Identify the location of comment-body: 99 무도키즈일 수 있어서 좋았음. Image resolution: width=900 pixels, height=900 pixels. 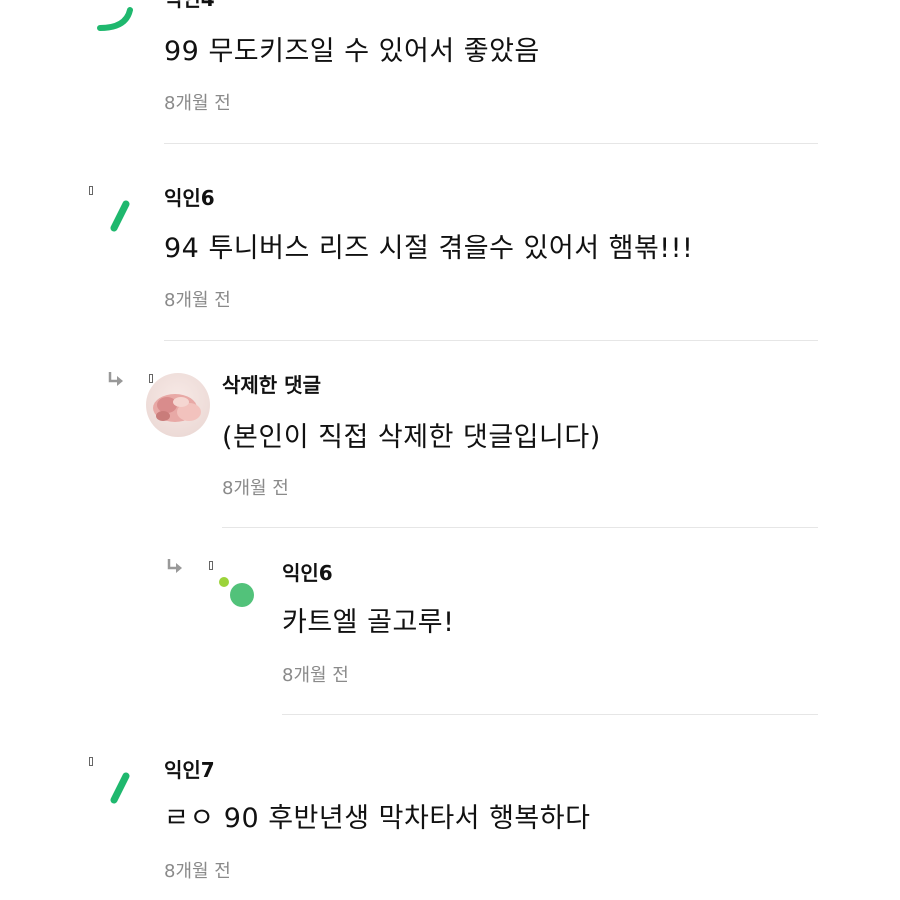
(352, 51).